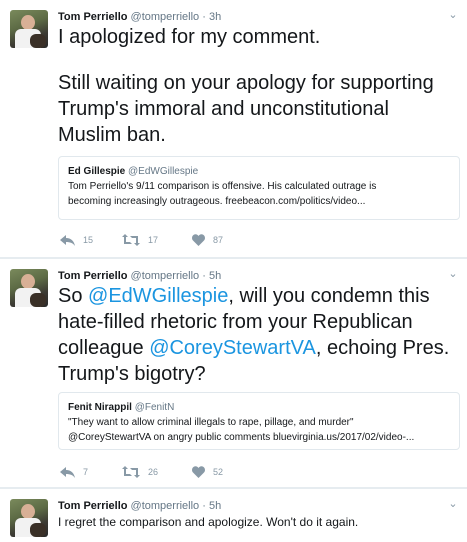 The width and height of the screenshot is (467, 542). I want to click on quoted-author-name: Fenit Nirappil, so click(100, 407).